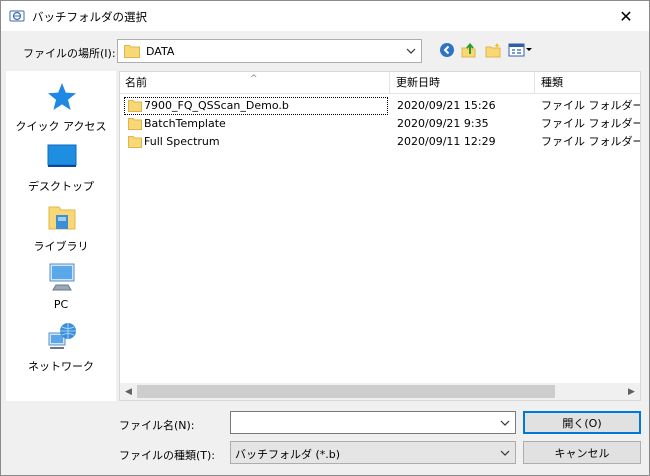 This screenshot has width=650, height=476. I want to click on list-header: 名前 ^ 更新日時 種類, so click(380, 83).